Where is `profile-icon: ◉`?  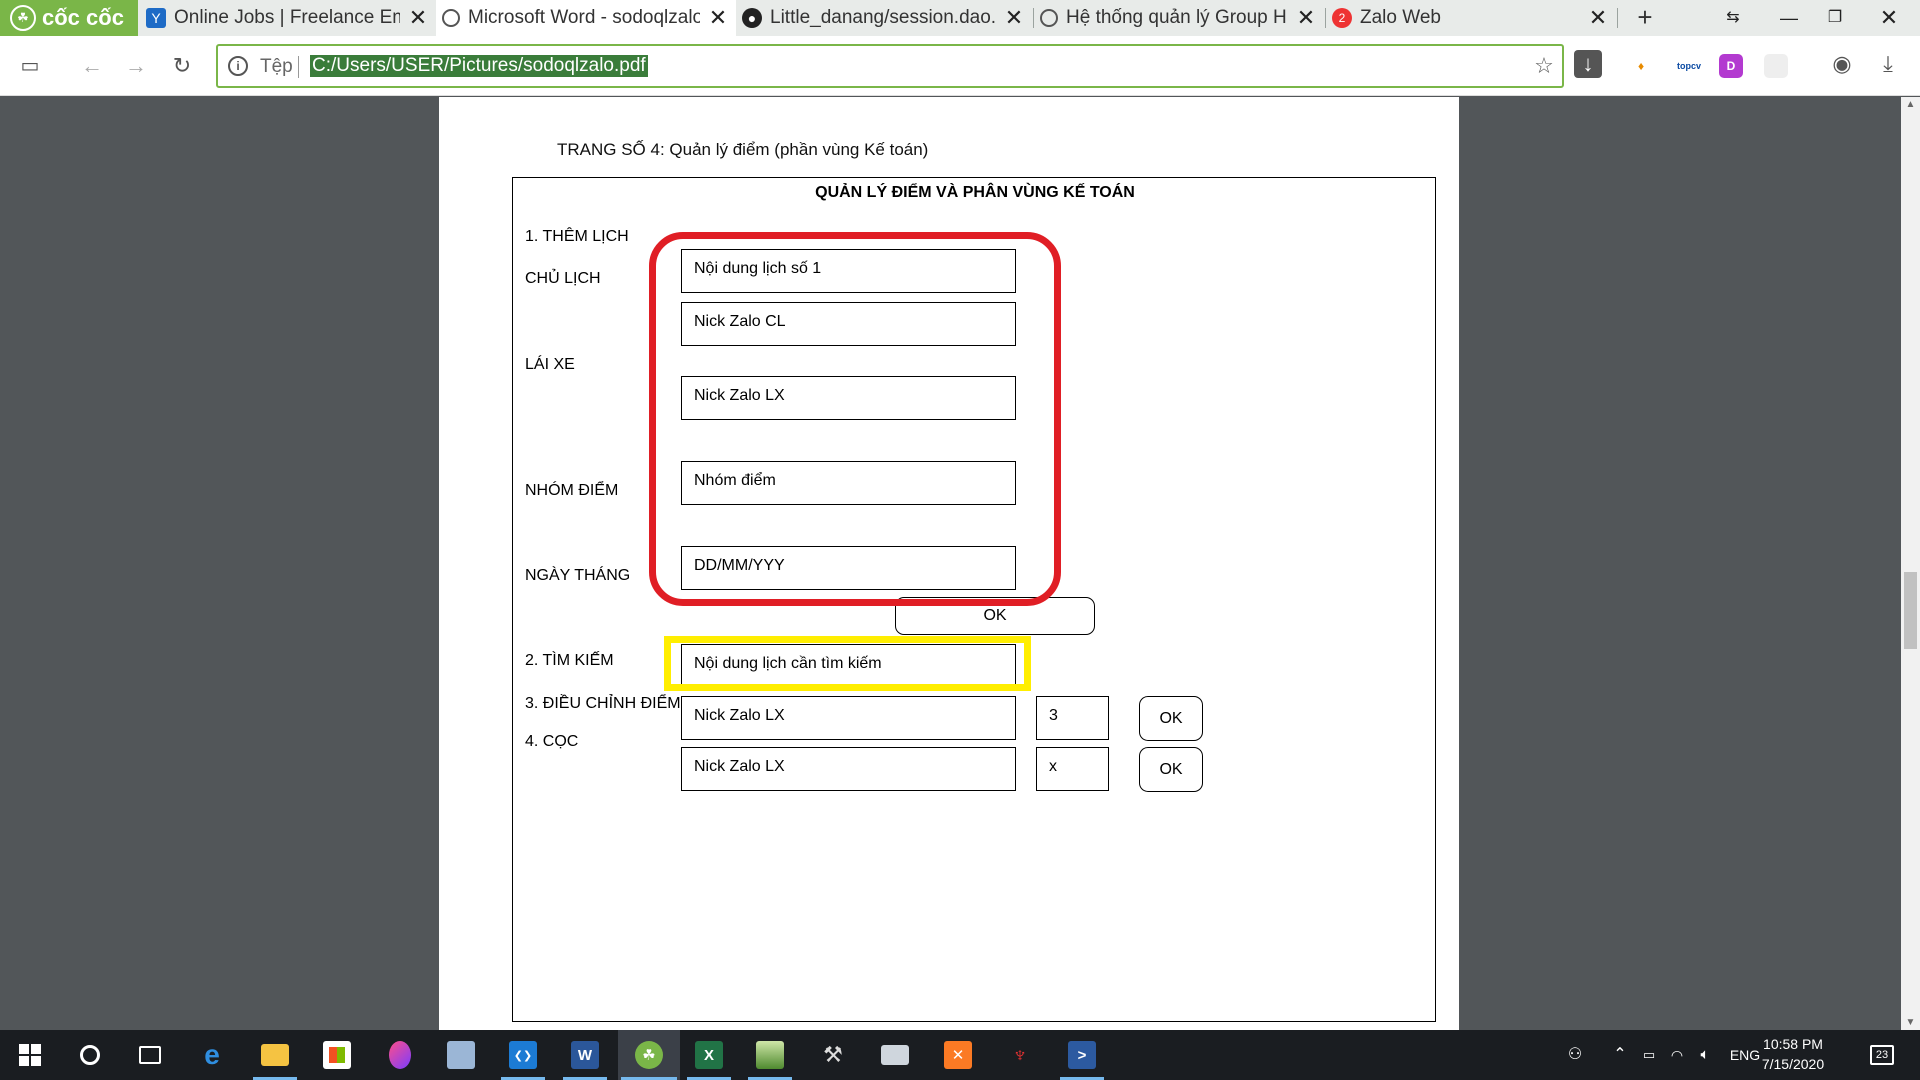 profile-icon: ◉ is located at coordinates (1842, 64).